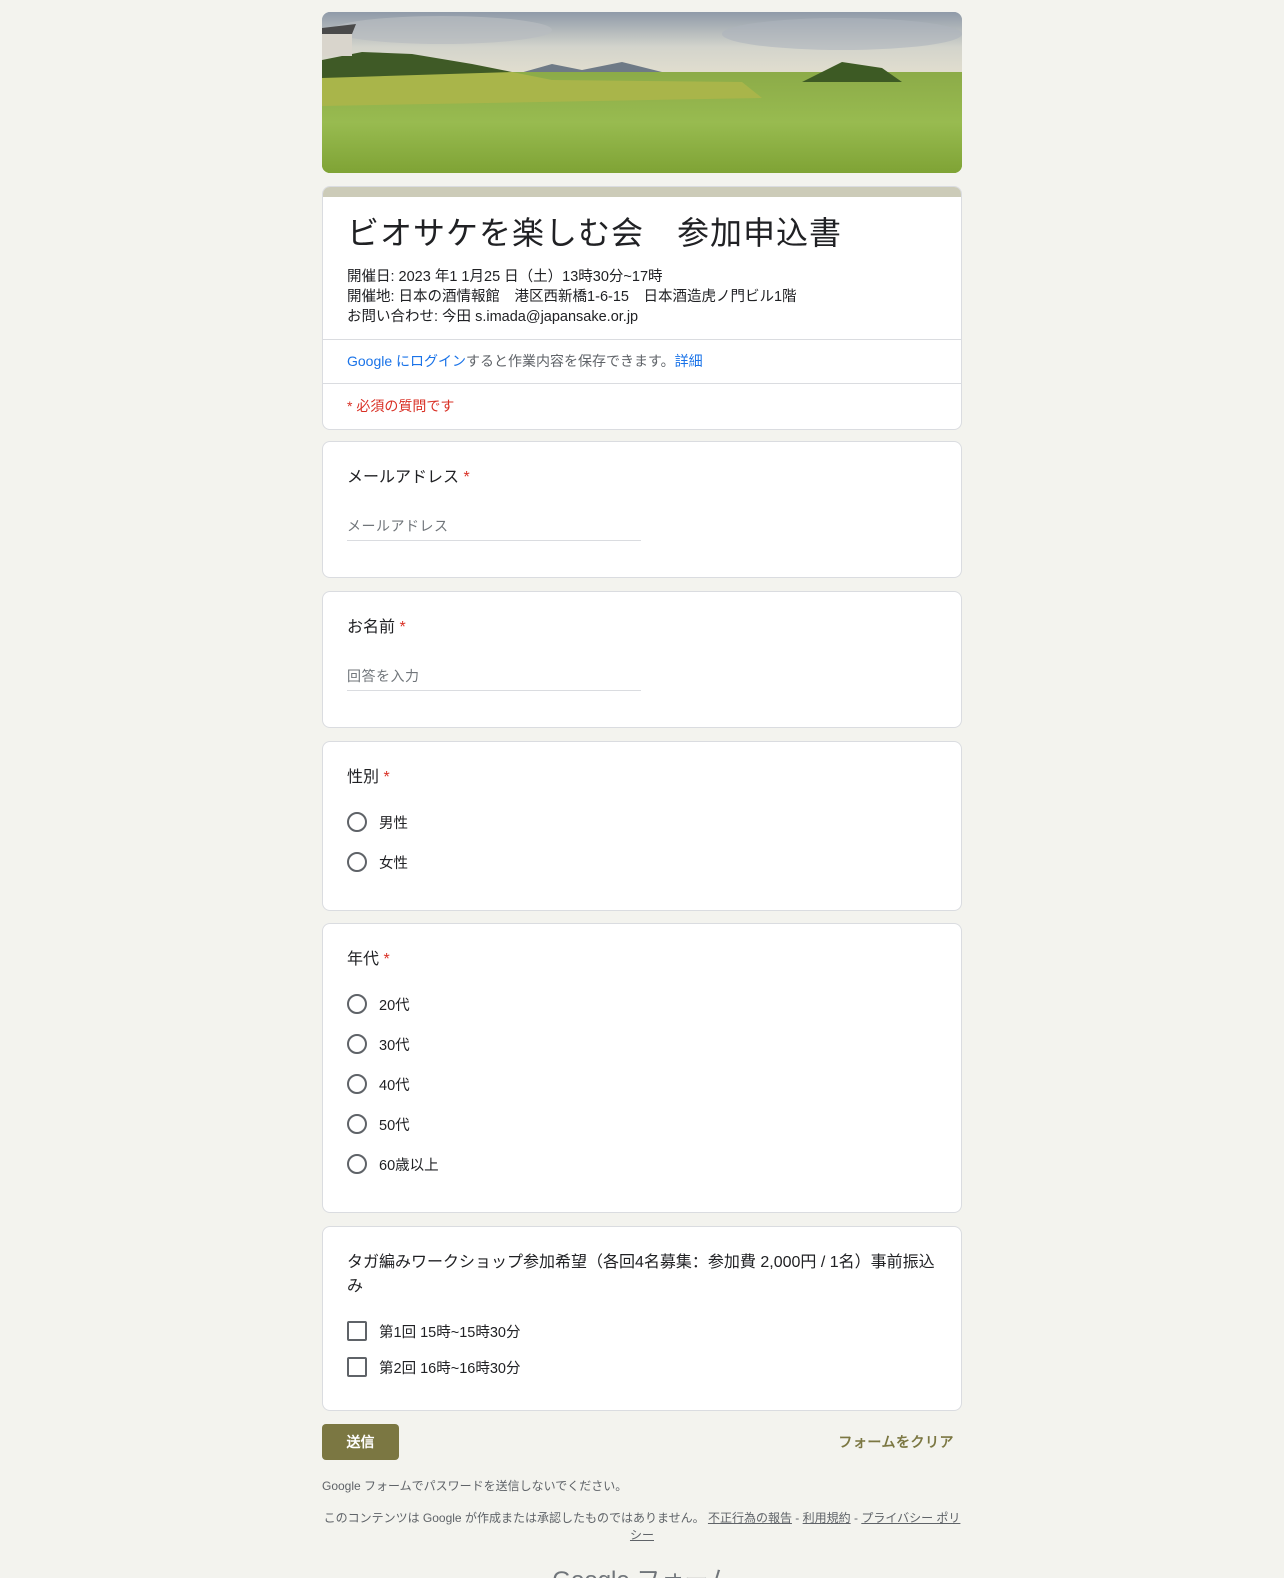 Image resolution: width=1284 pixels, height=1578 pixels. What do you see at coordinates (642, 862) in the screenshot?
I see `gender-option-female: 女性` at bounding box center [642, 862].